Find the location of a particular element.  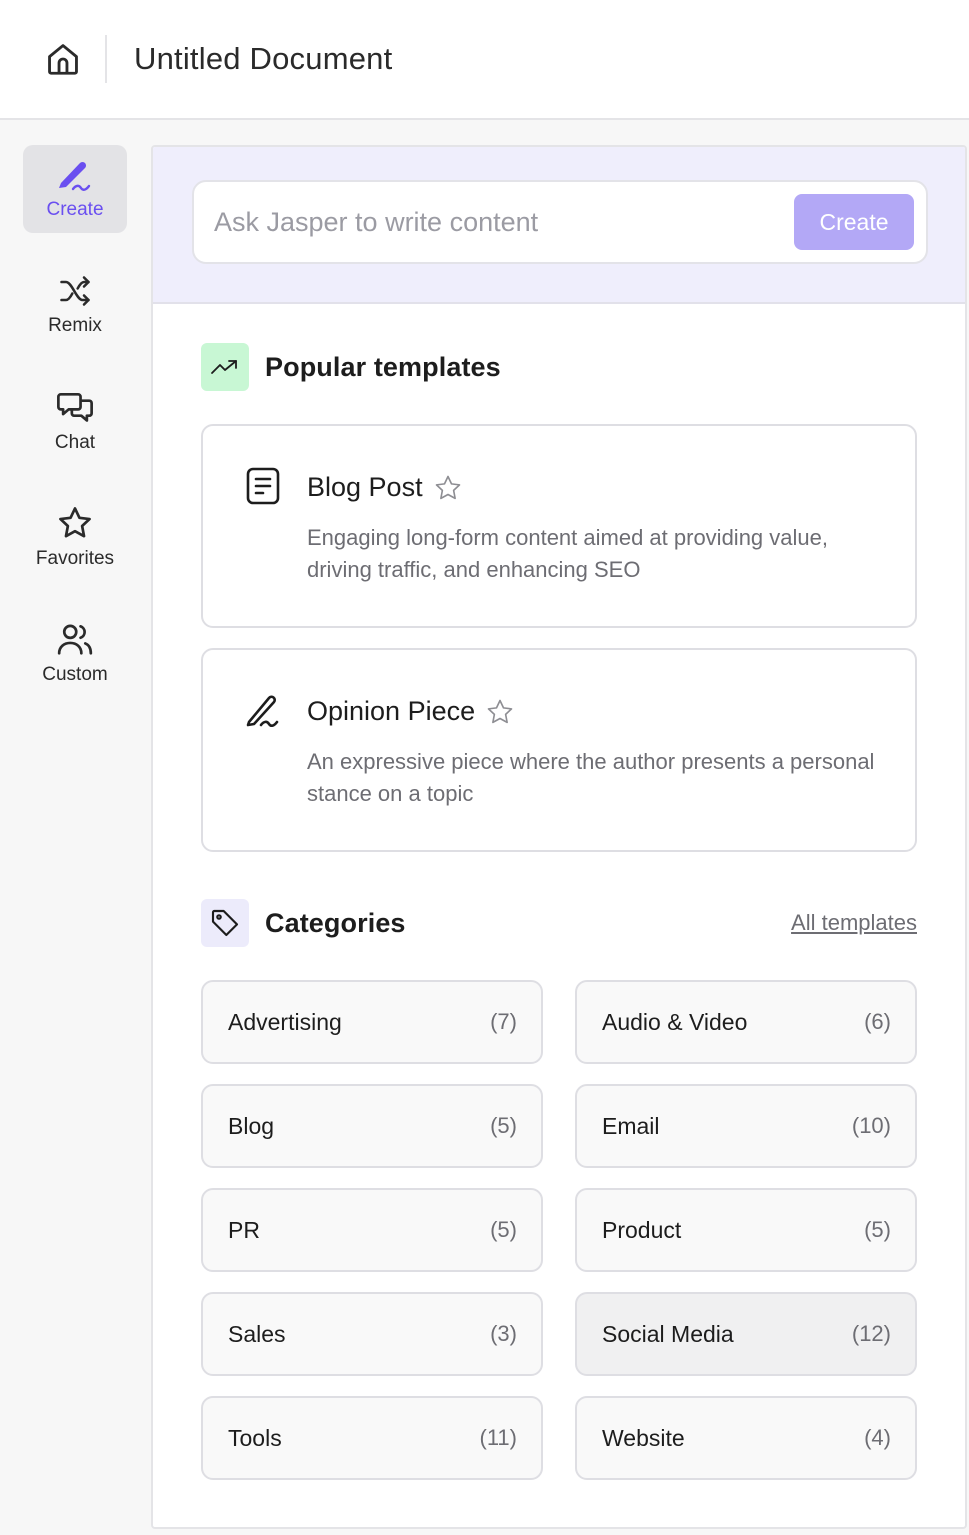

home-button is located at coordinates (63, 59).